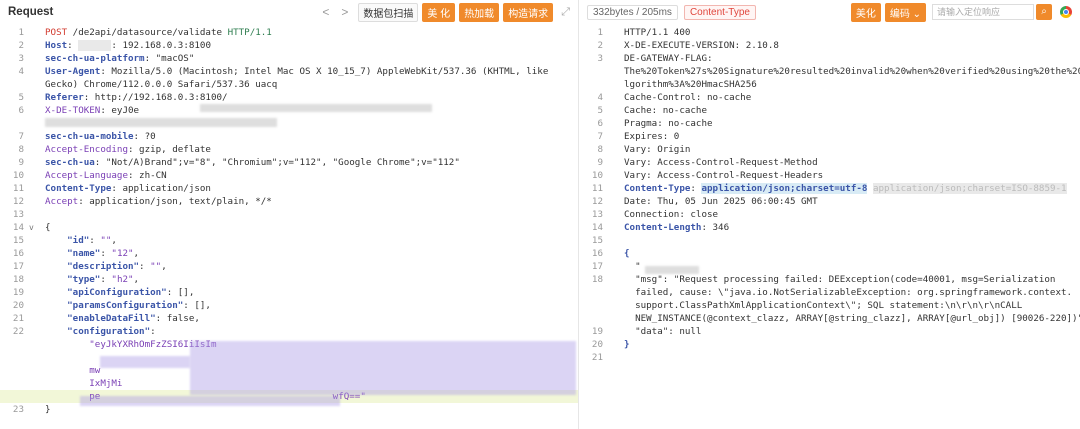  I want to click on response-beautify-button: 美化, so click(865, 12).